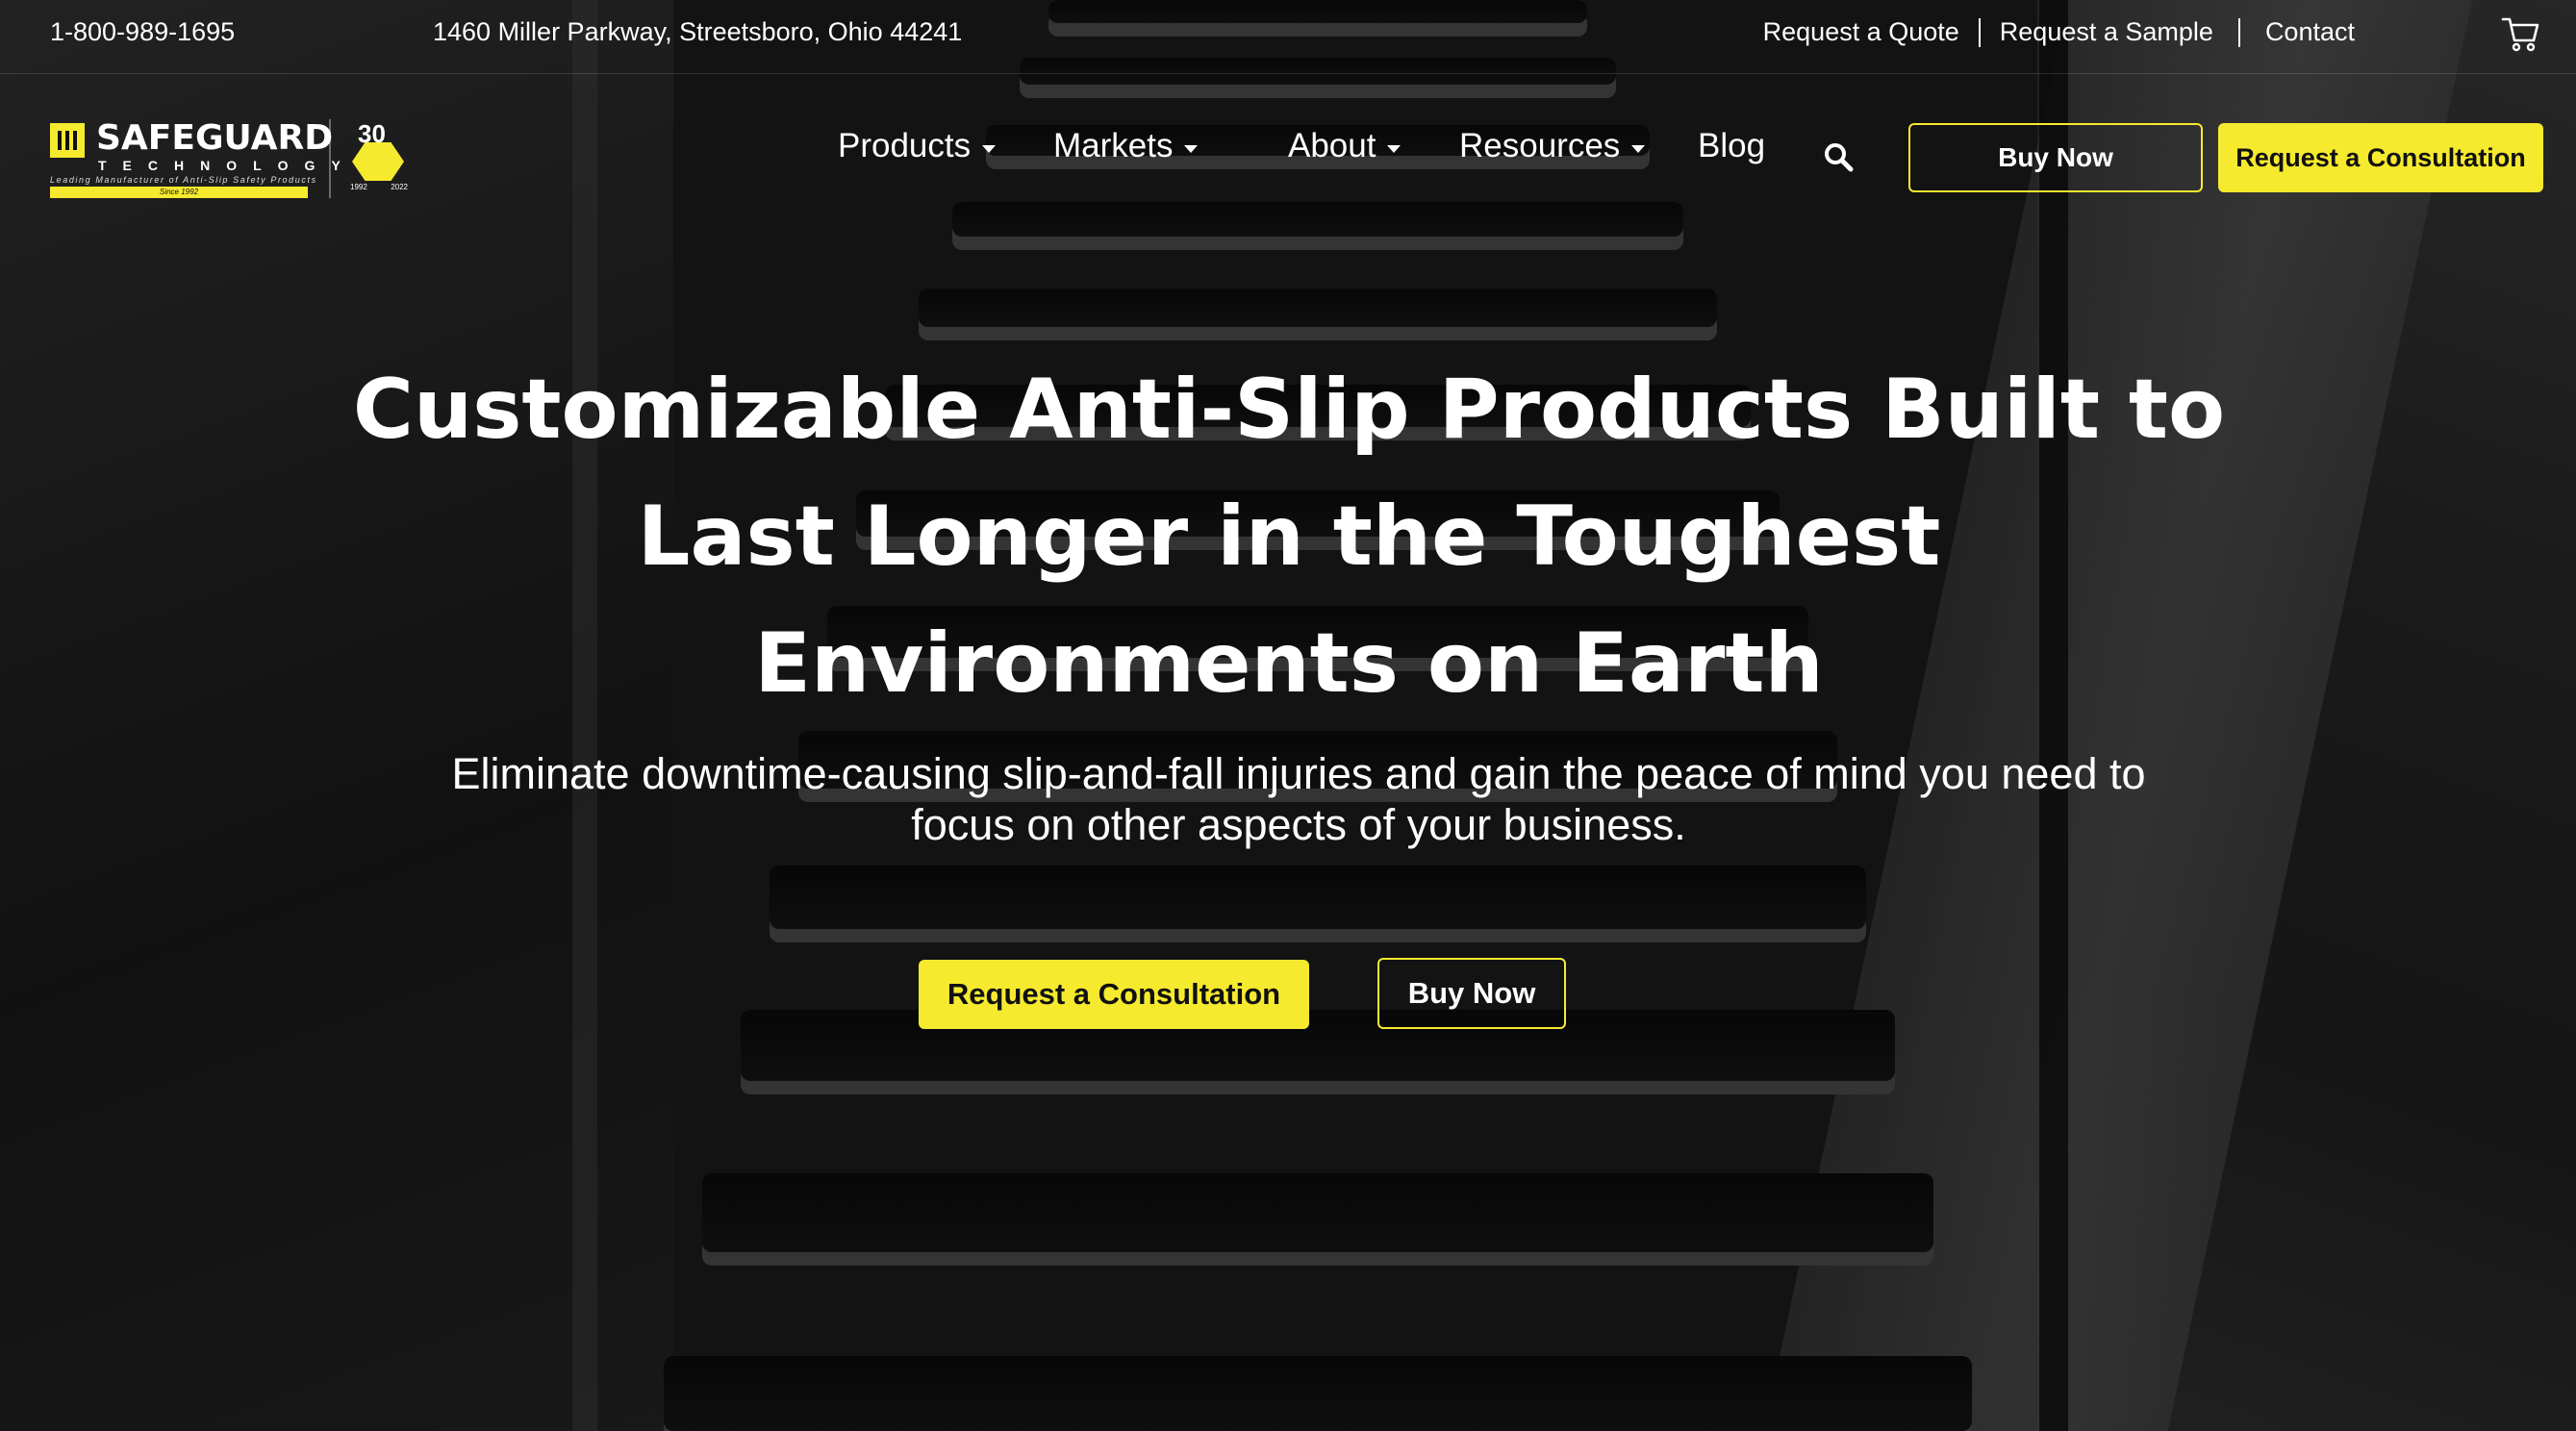  What do you see at coordinates (67, 140) in the screenshot?
I see `logo-mark-icon` at bounding box center [67, 140].